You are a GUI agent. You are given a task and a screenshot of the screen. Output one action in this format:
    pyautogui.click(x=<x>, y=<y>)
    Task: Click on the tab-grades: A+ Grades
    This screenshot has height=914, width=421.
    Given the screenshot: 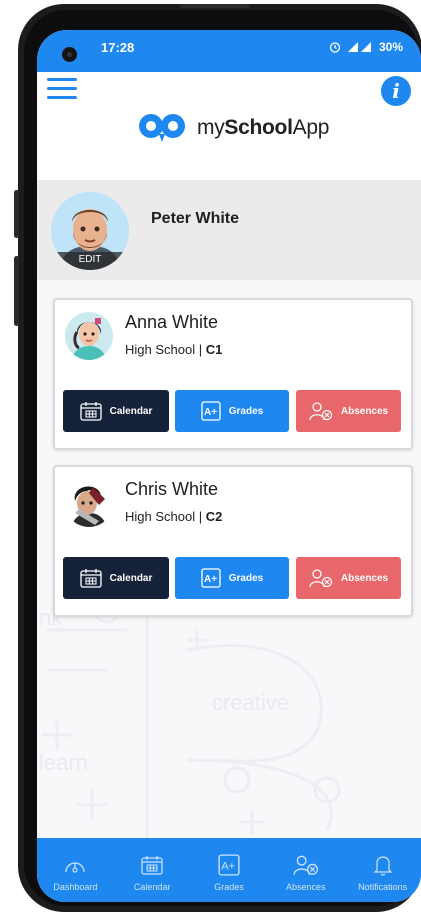 What is the action you would take?
    pyautogui.click(x=229, y=870)
    